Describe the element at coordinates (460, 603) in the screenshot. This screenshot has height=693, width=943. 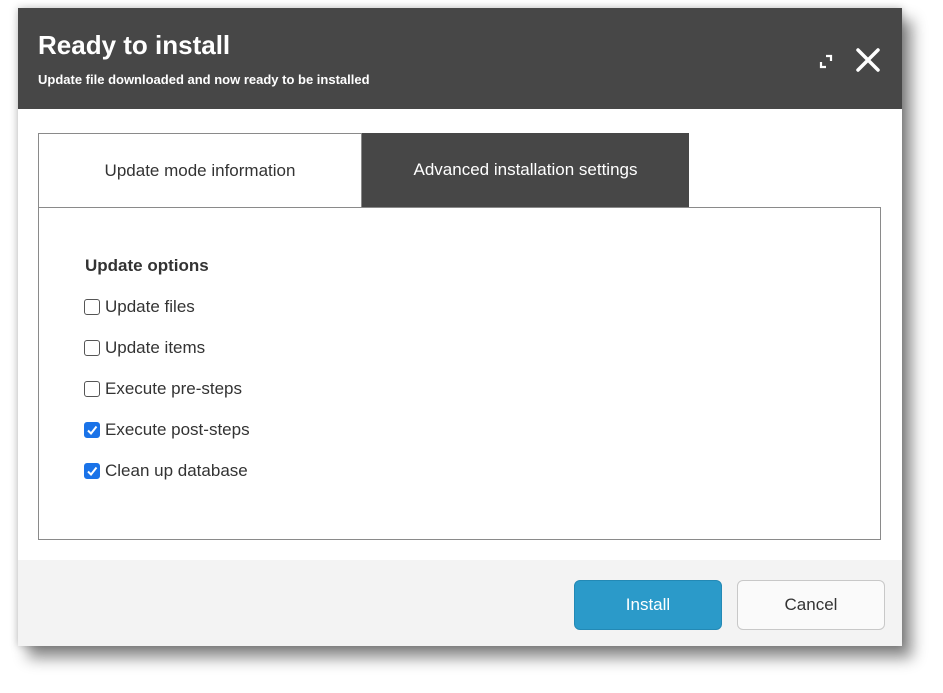
I see `dialog-footer: Install Cancel` at that location.